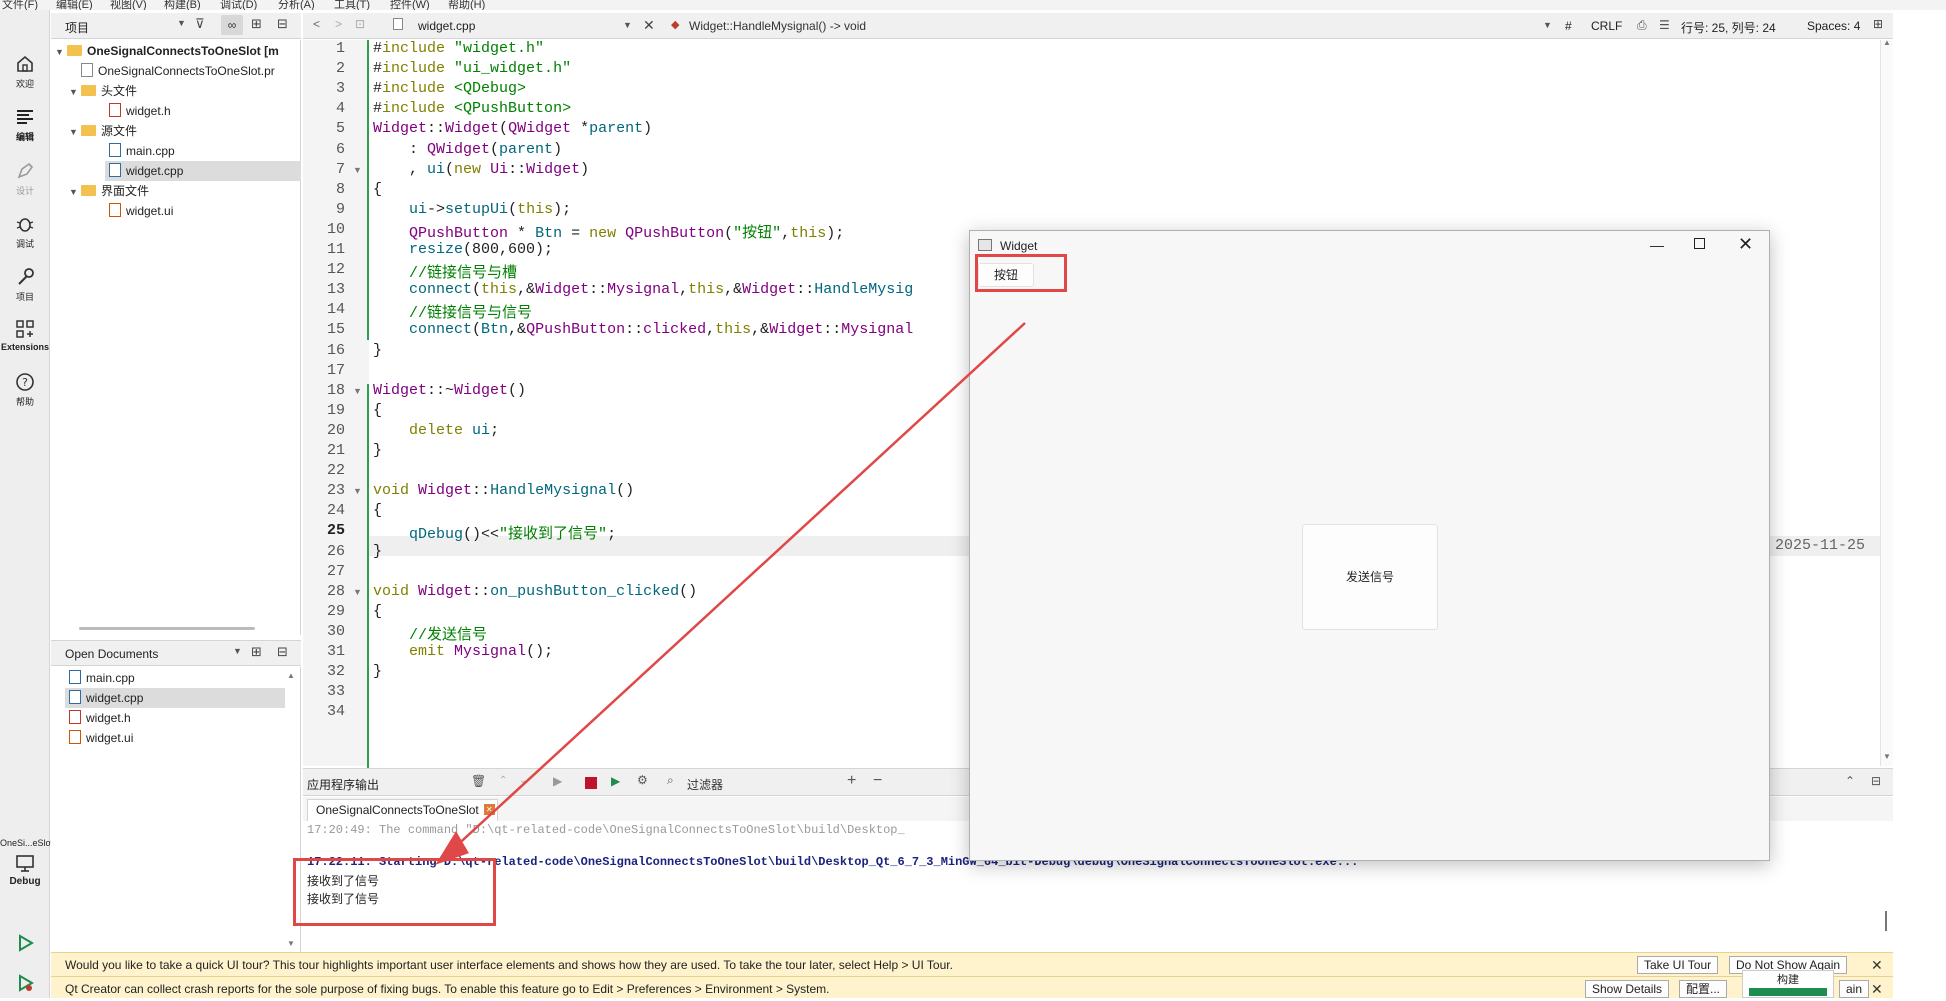 This screenshot has width=1946, height=1001. What do you see at coordinates (452, 848) in the screenshot?
I see `arrow-head` at bounding box center [452, 848].